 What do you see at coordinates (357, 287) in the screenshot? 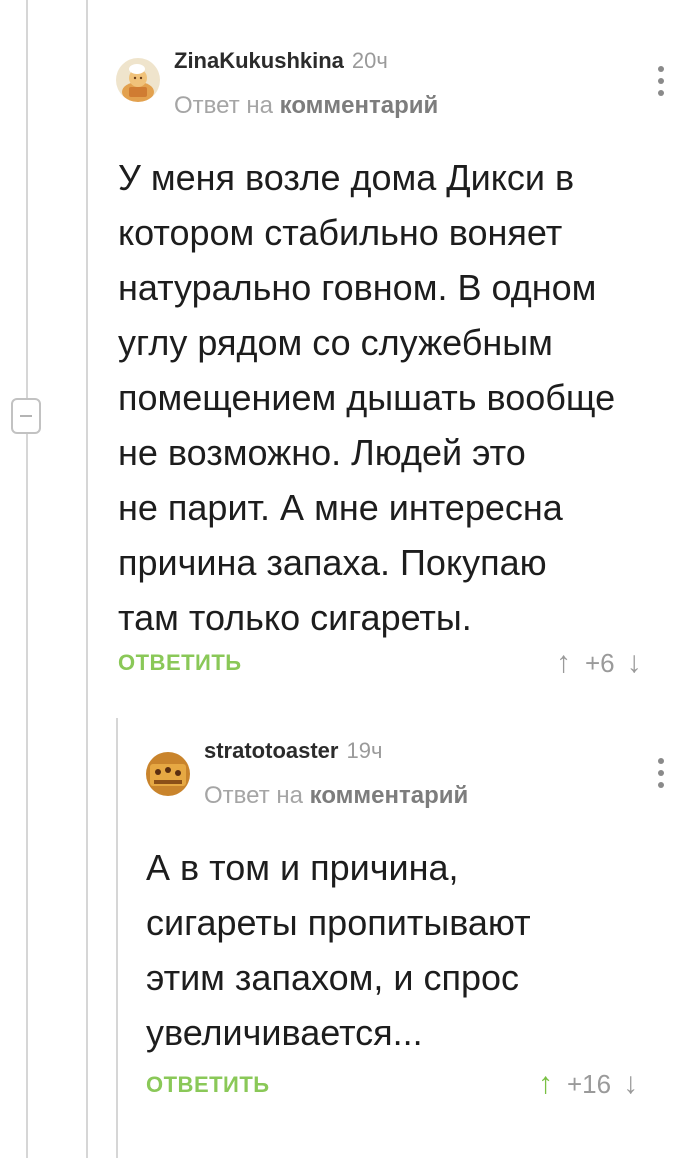
I see `comment-body-line: натурально говном. В одном` at bounding box center [357, 287].